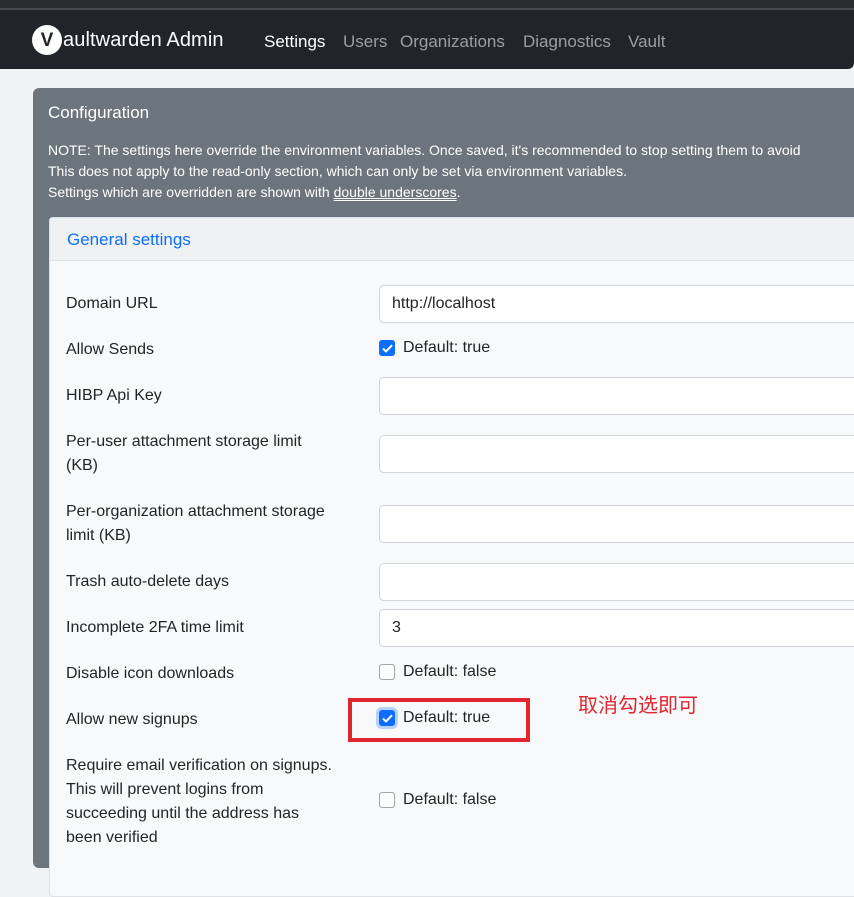 The height and width of the screenshot is (897, 854). I want to click on nav-organizations: Organizations, so click(452, 42).